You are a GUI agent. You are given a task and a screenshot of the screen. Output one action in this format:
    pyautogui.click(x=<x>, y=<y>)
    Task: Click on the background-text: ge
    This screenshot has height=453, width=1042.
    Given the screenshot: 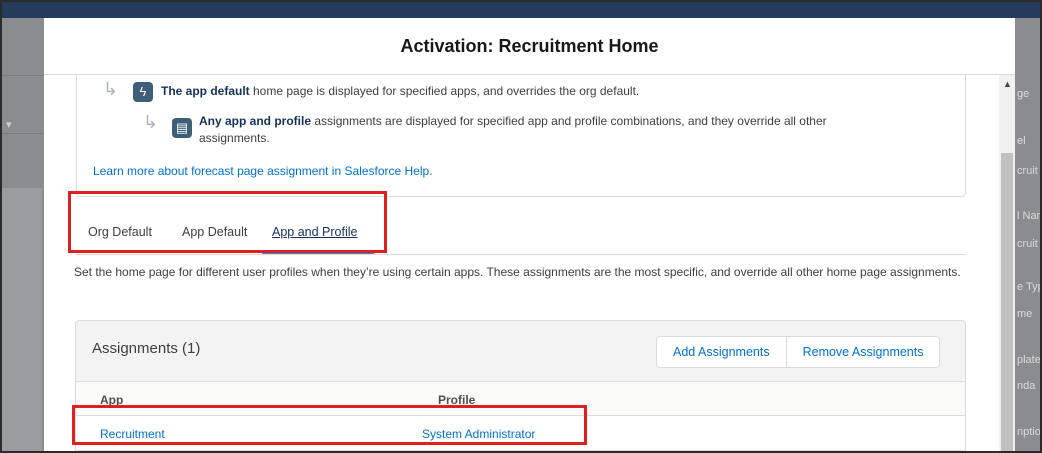 What is the action you would take?
    pyautogui.click(x=1023, y=94)
    